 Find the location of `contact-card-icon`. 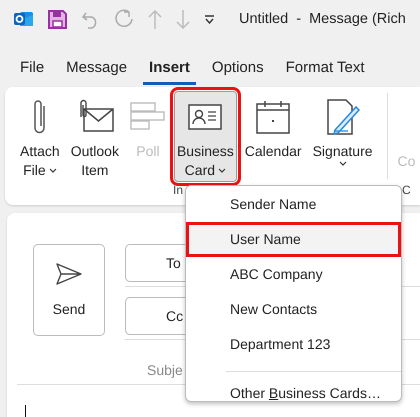

contact-card-icon is located at coordinates (205, 117).